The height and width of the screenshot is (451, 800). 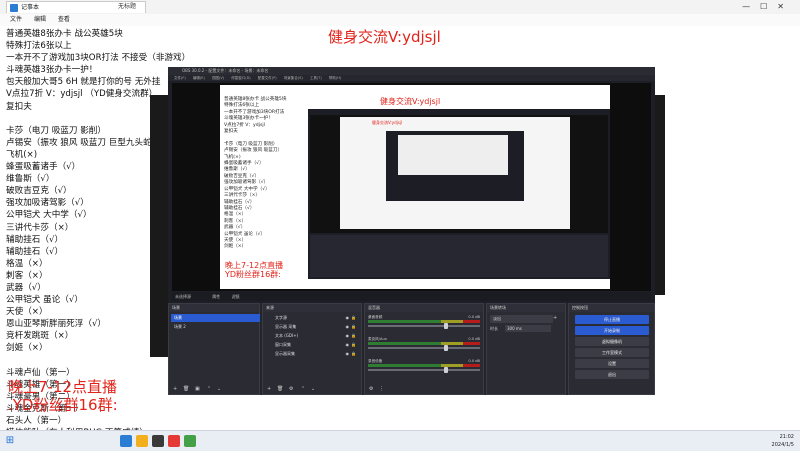 I want to click on source-item: 显示器 采集 ◉ 🔒, so click(x=312, y=327).